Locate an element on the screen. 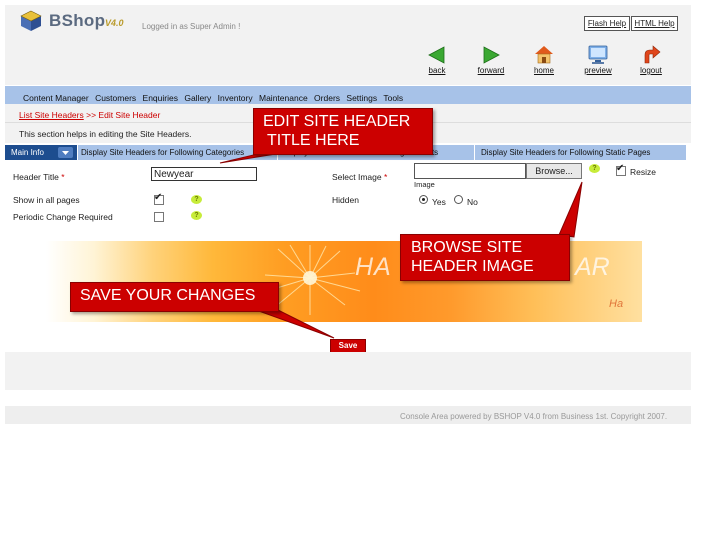 This screenshot has width=702, height=535. resize-label: Resize is located at coordinates (643, 172).